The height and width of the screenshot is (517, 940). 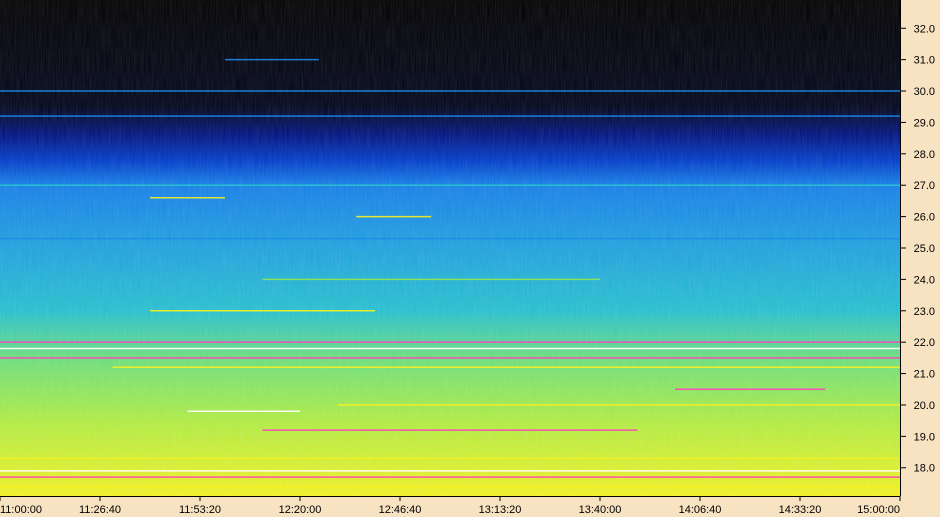 What do you see at coordinates (400, 510) in the screenshot?
I see `x-tick-label: 12:46:40` at bounding box center [400, 510].